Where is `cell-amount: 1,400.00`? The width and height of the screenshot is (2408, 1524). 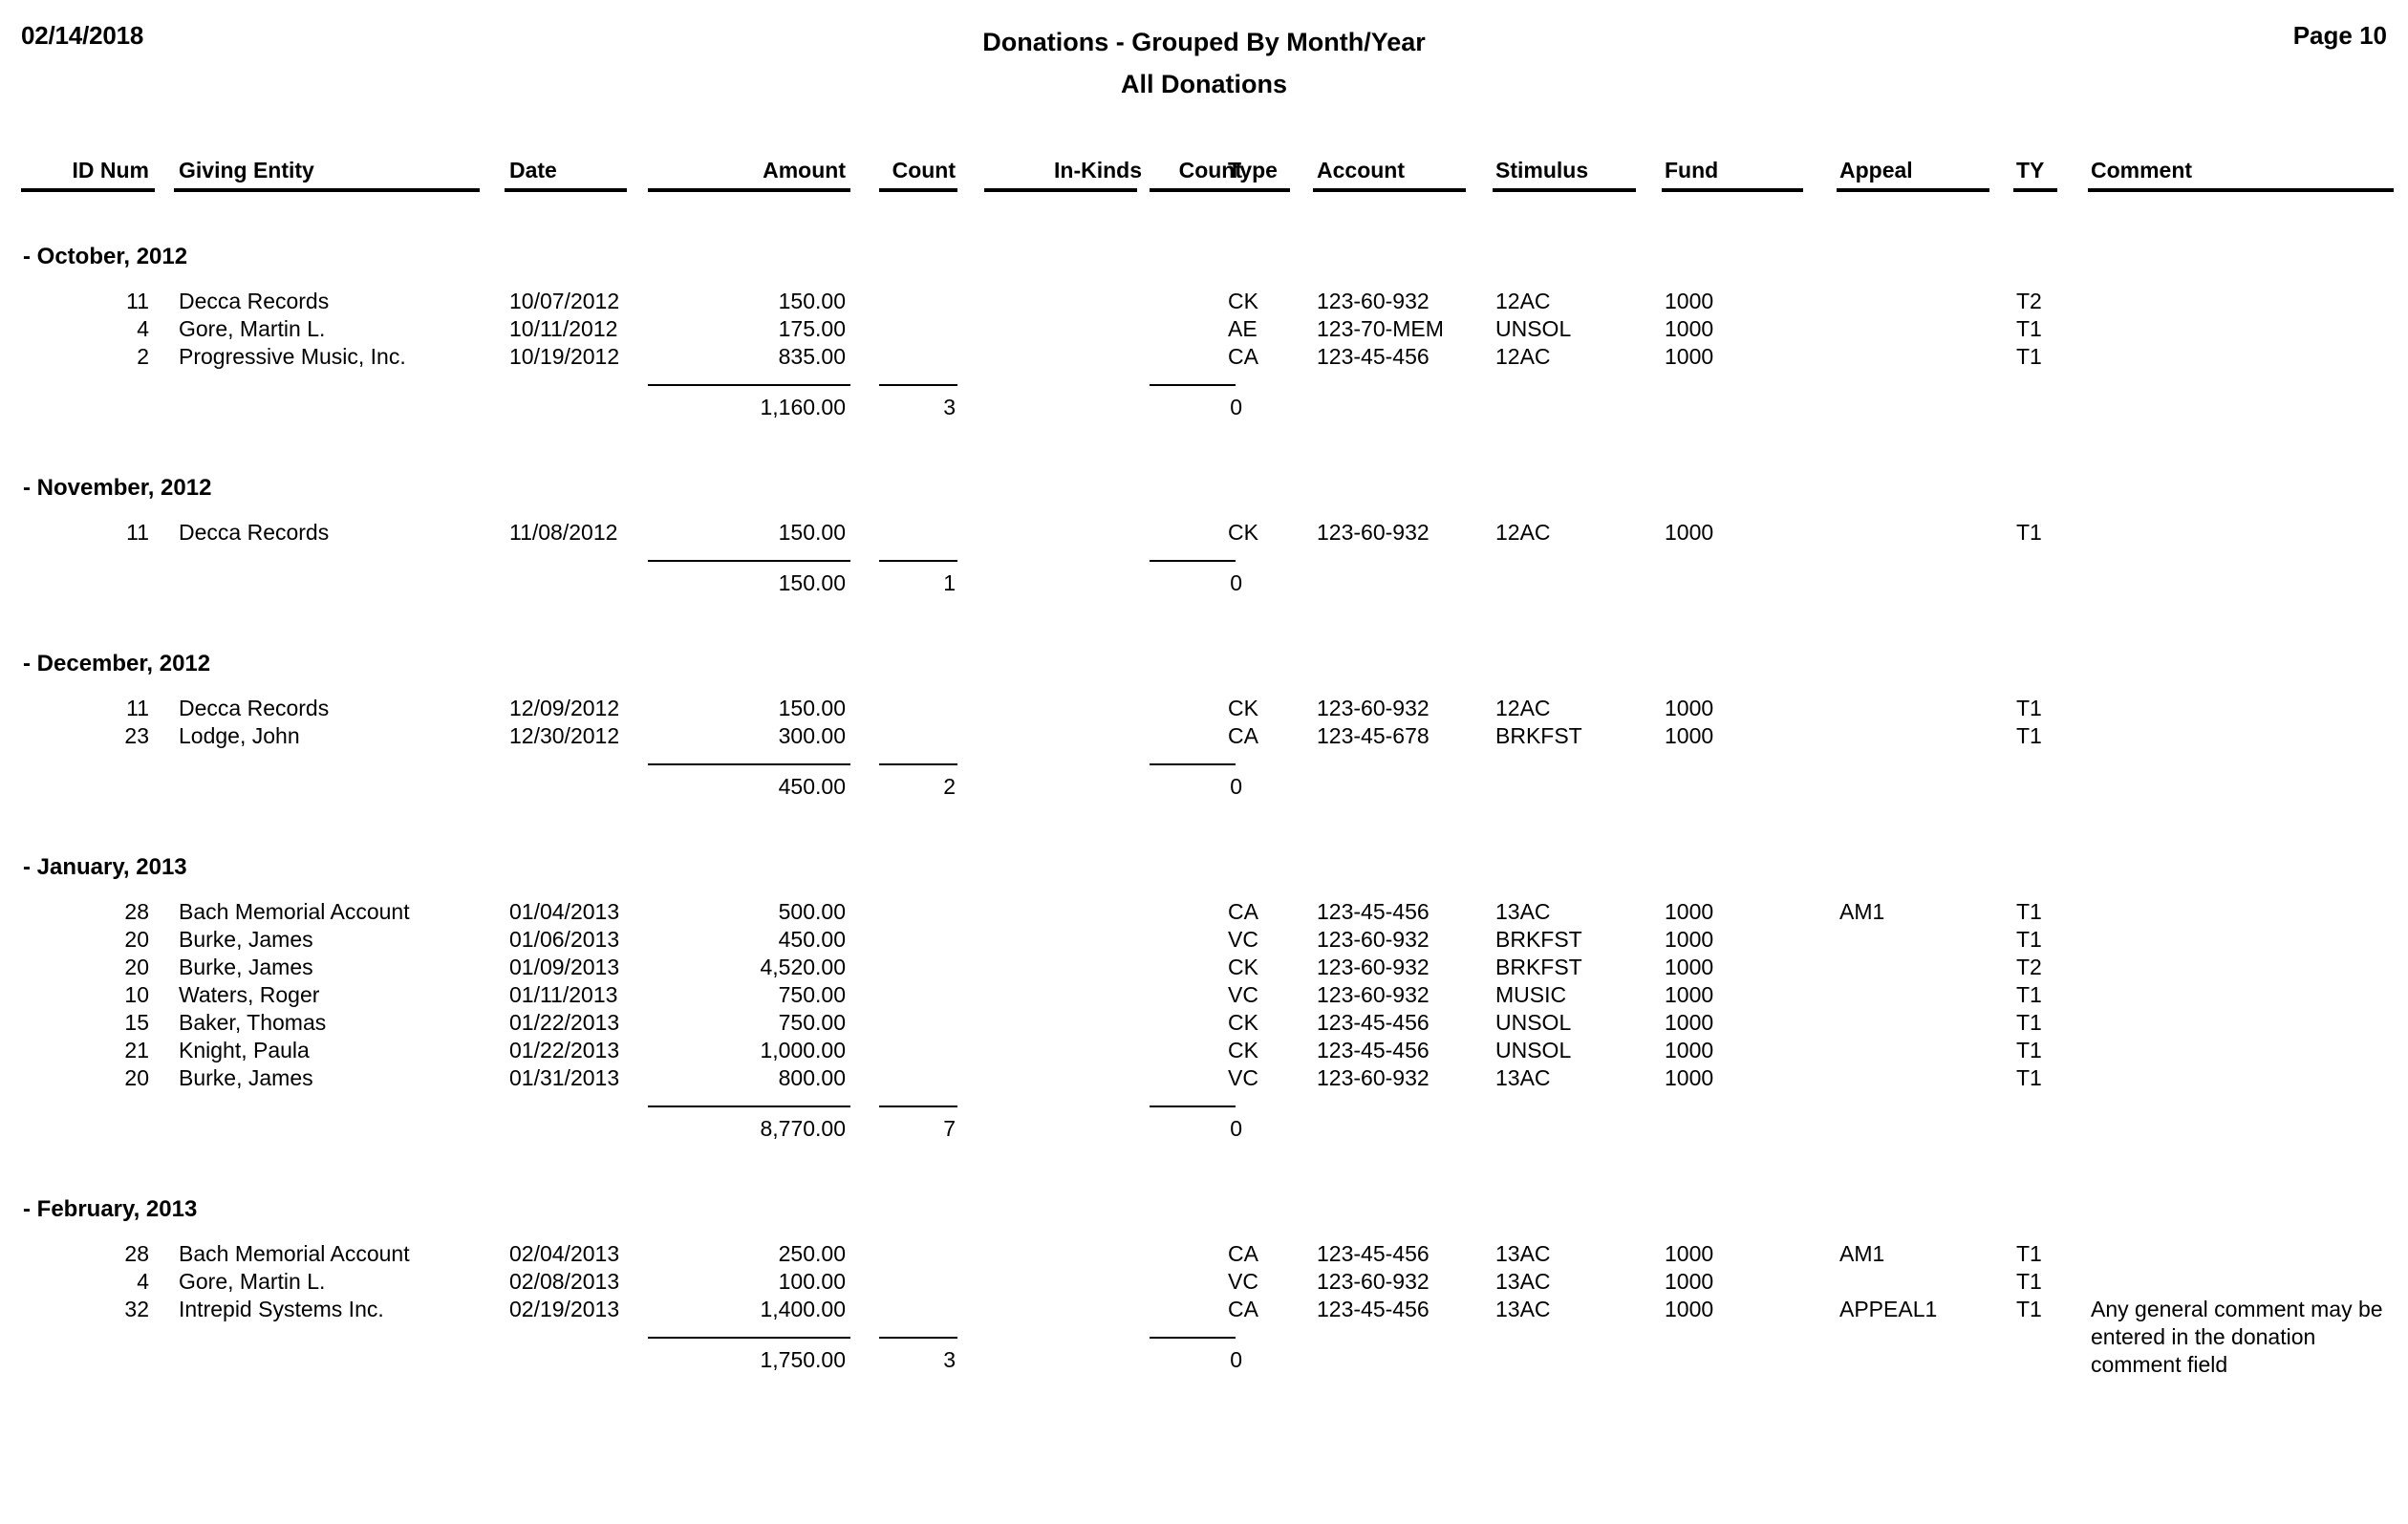
cell-amount: 1,400.00 is located at coordinates (803, 1309).